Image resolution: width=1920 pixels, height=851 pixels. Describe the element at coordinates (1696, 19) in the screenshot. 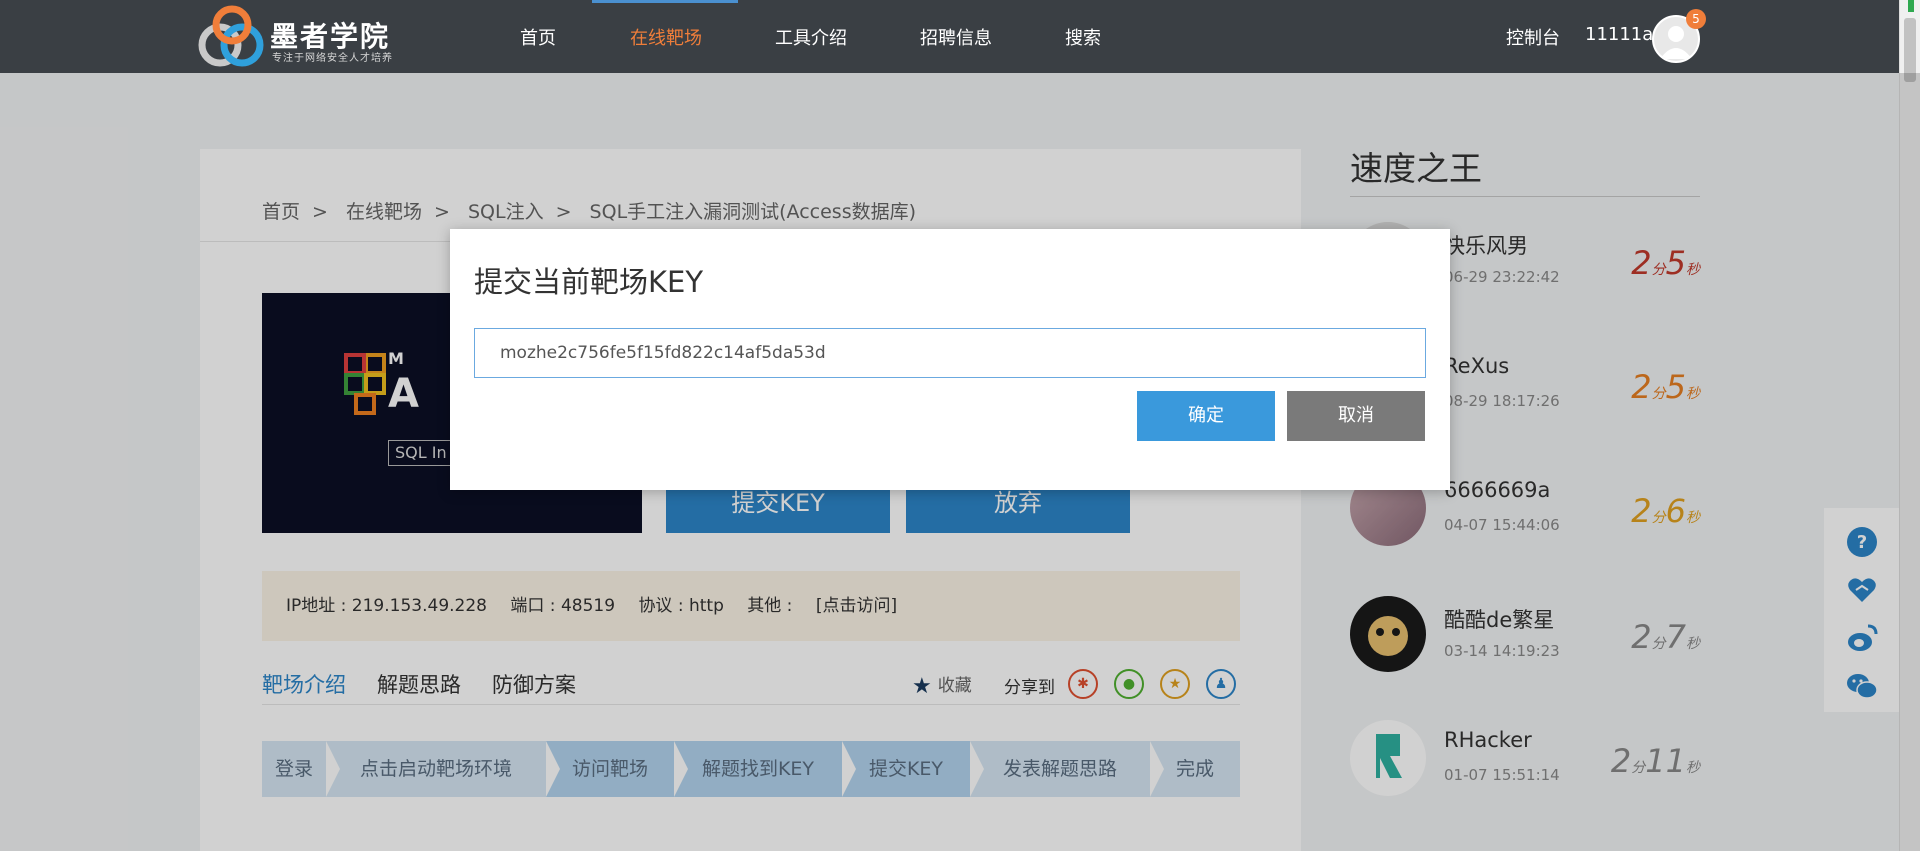

I see `notification-badge: 5` at that location.